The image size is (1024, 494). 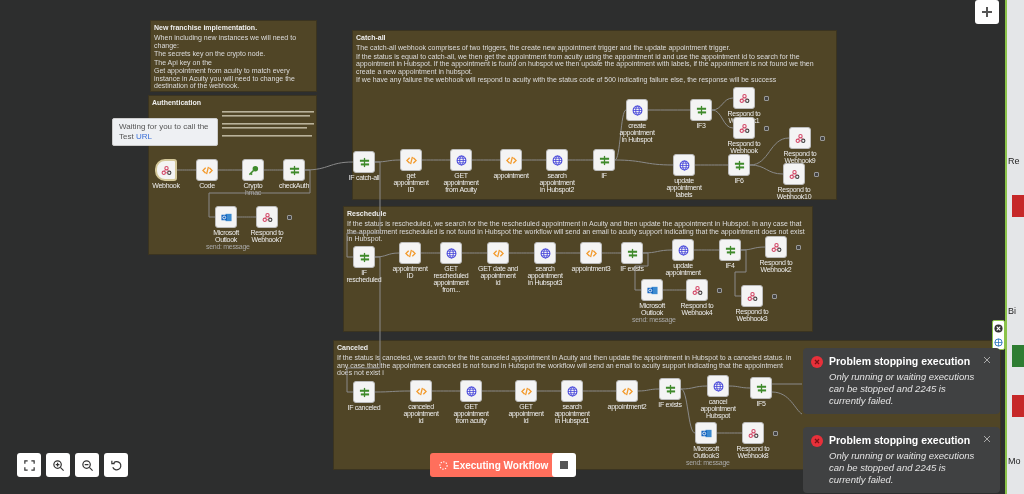 I want to click on side-panel, so click(x=998, y=335).